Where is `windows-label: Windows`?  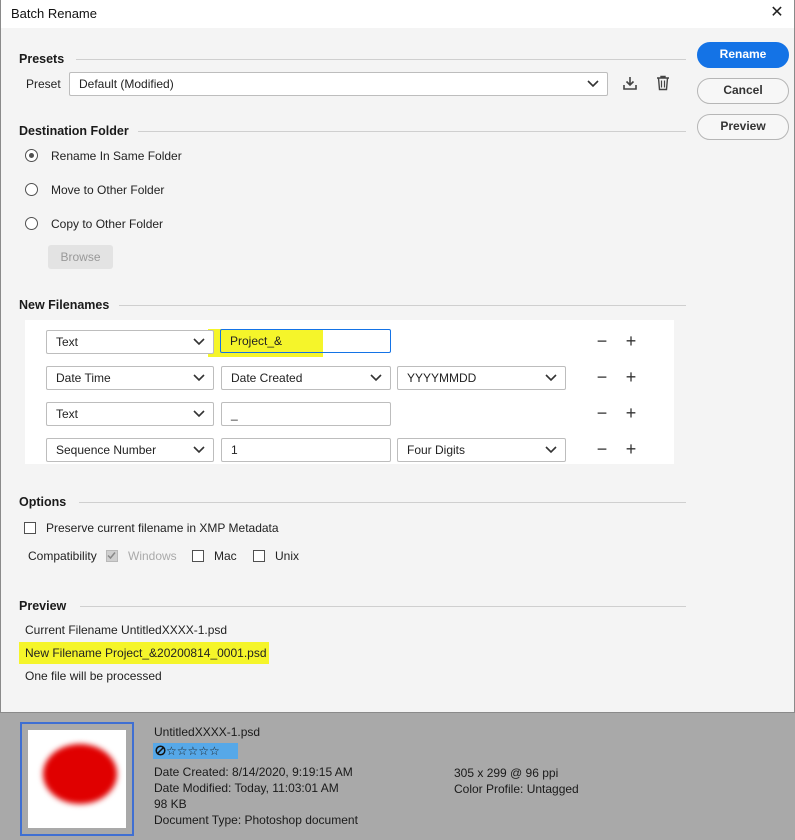
windows-label: Windows is located at coordinates (152, 556).